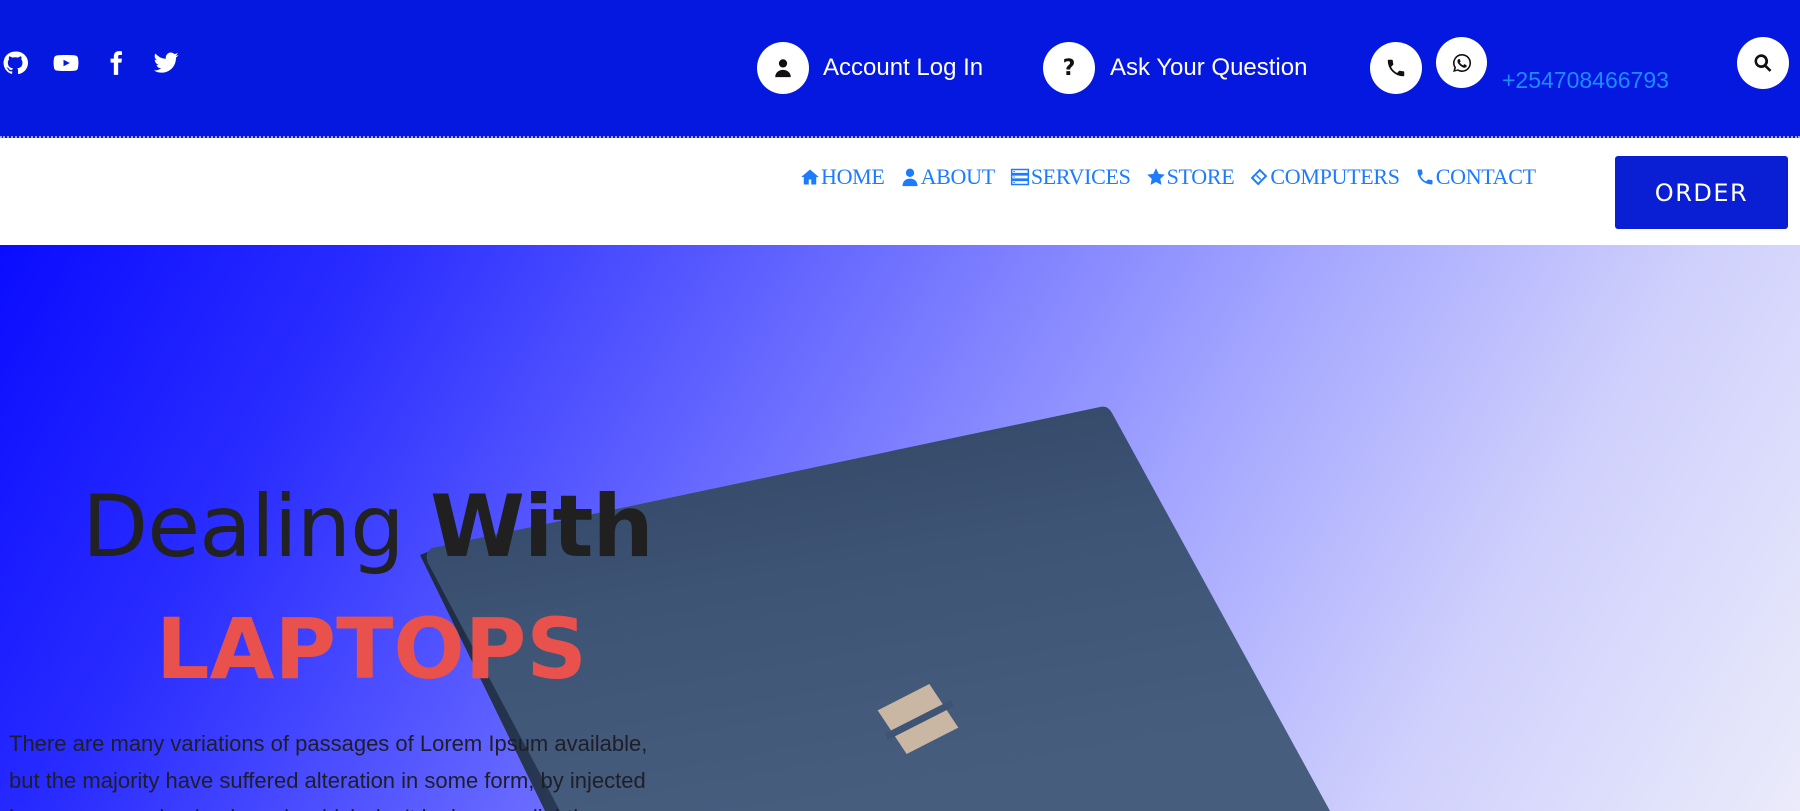 The image size is (1800, 811). What do you see at coordinates (15, 63) in the screenshot?
I see `github-icon` at bounding box center [15, 63].